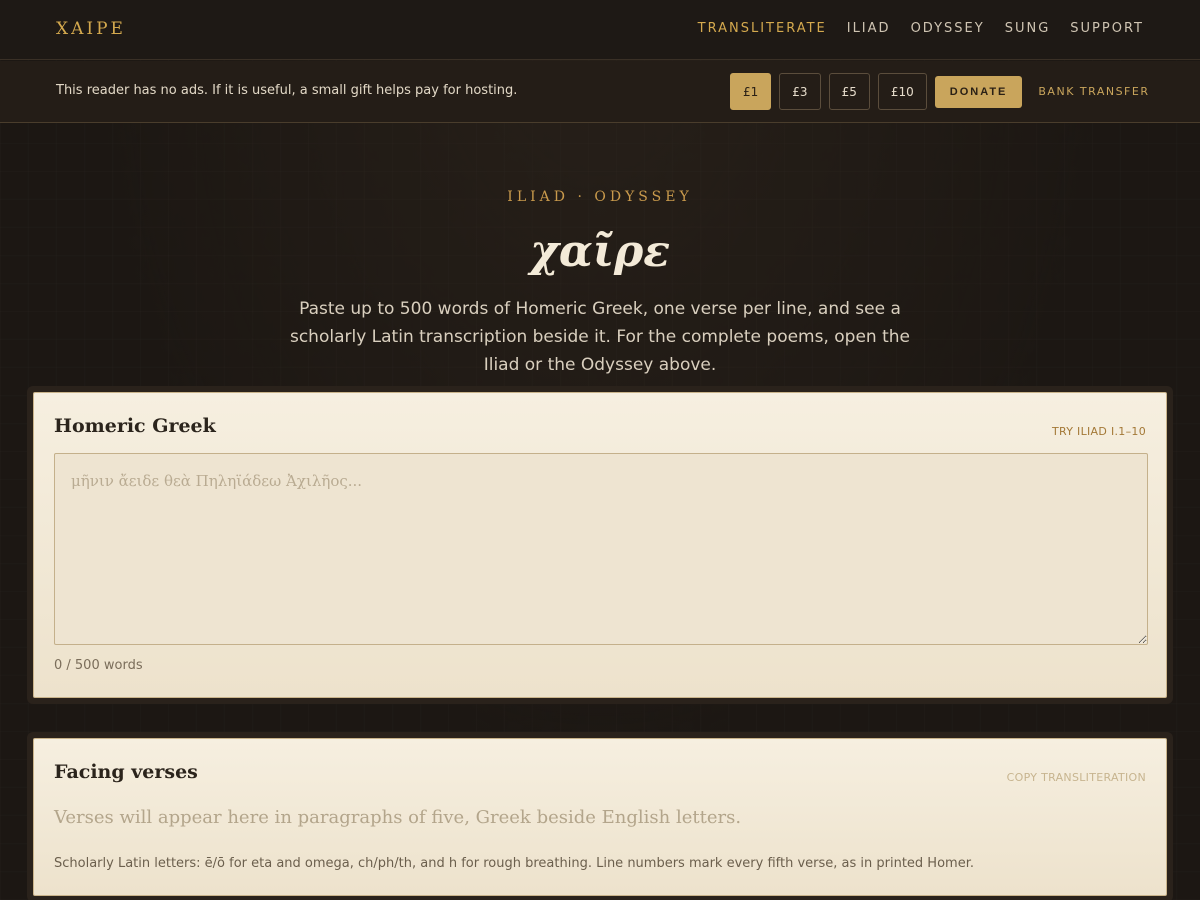 The width and height of the screenshot is (1200, 900). Describe the element at coordinates (948, 28) in the screenshot. I see `nav-link-odyssey: ODYSSEY` at that location.